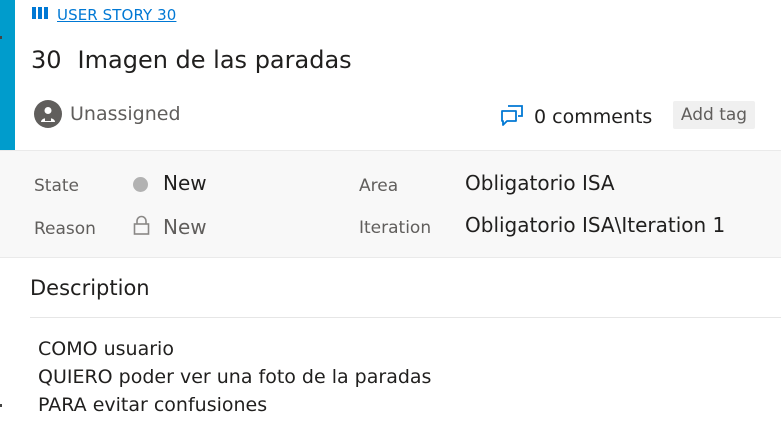 This screenshot has width=781, height=430. What do you see at coordinates (46, 60) in the screenshot?
I see `work-item-id: 30` at bounding box center [46, 60].